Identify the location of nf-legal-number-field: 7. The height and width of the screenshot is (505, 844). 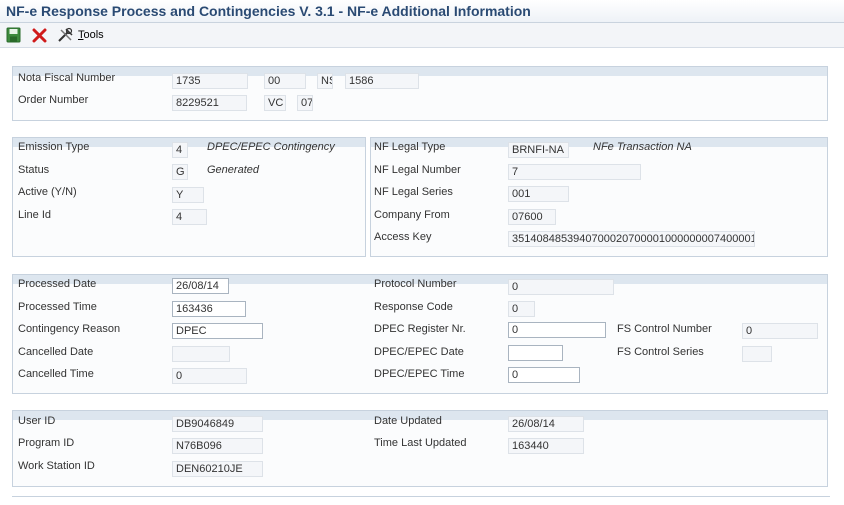
(574, 172).